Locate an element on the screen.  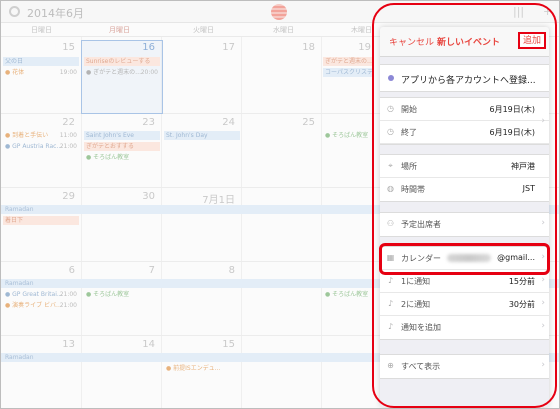
calendar-event: ● 到着と手伝い 11:00 is located at coordinates (41, 135).